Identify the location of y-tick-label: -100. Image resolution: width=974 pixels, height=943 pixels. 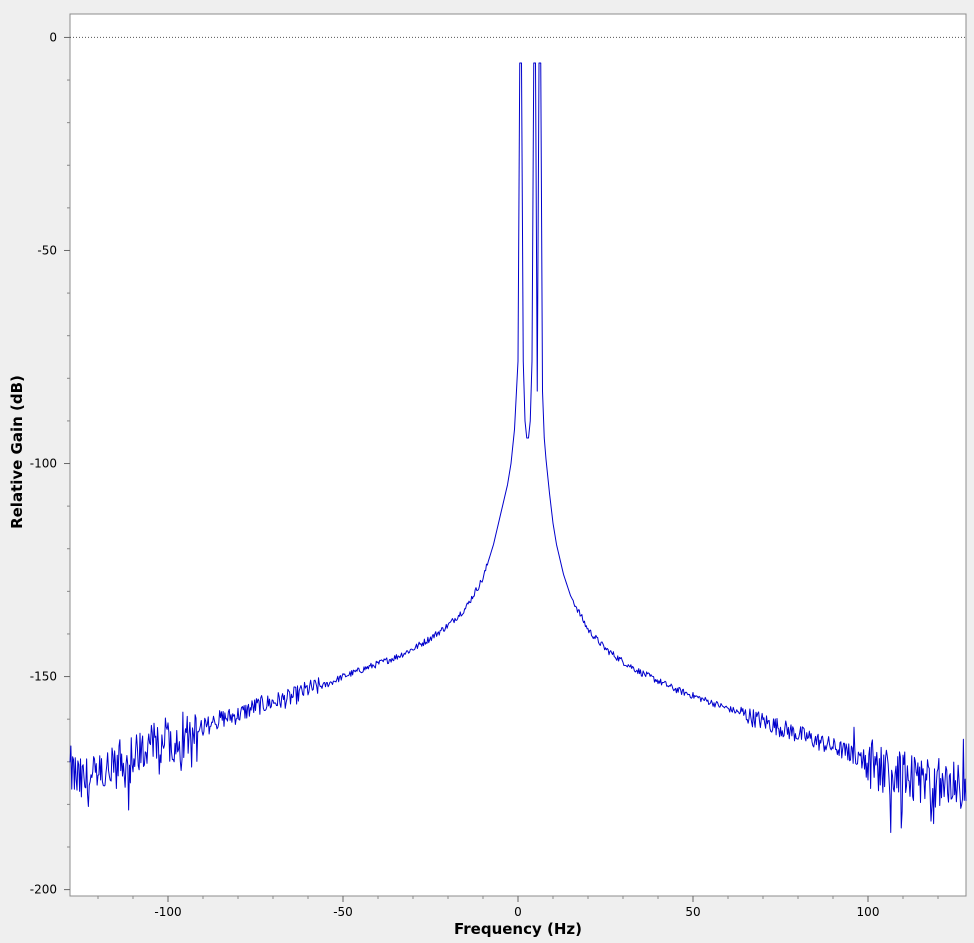
(43, 464).